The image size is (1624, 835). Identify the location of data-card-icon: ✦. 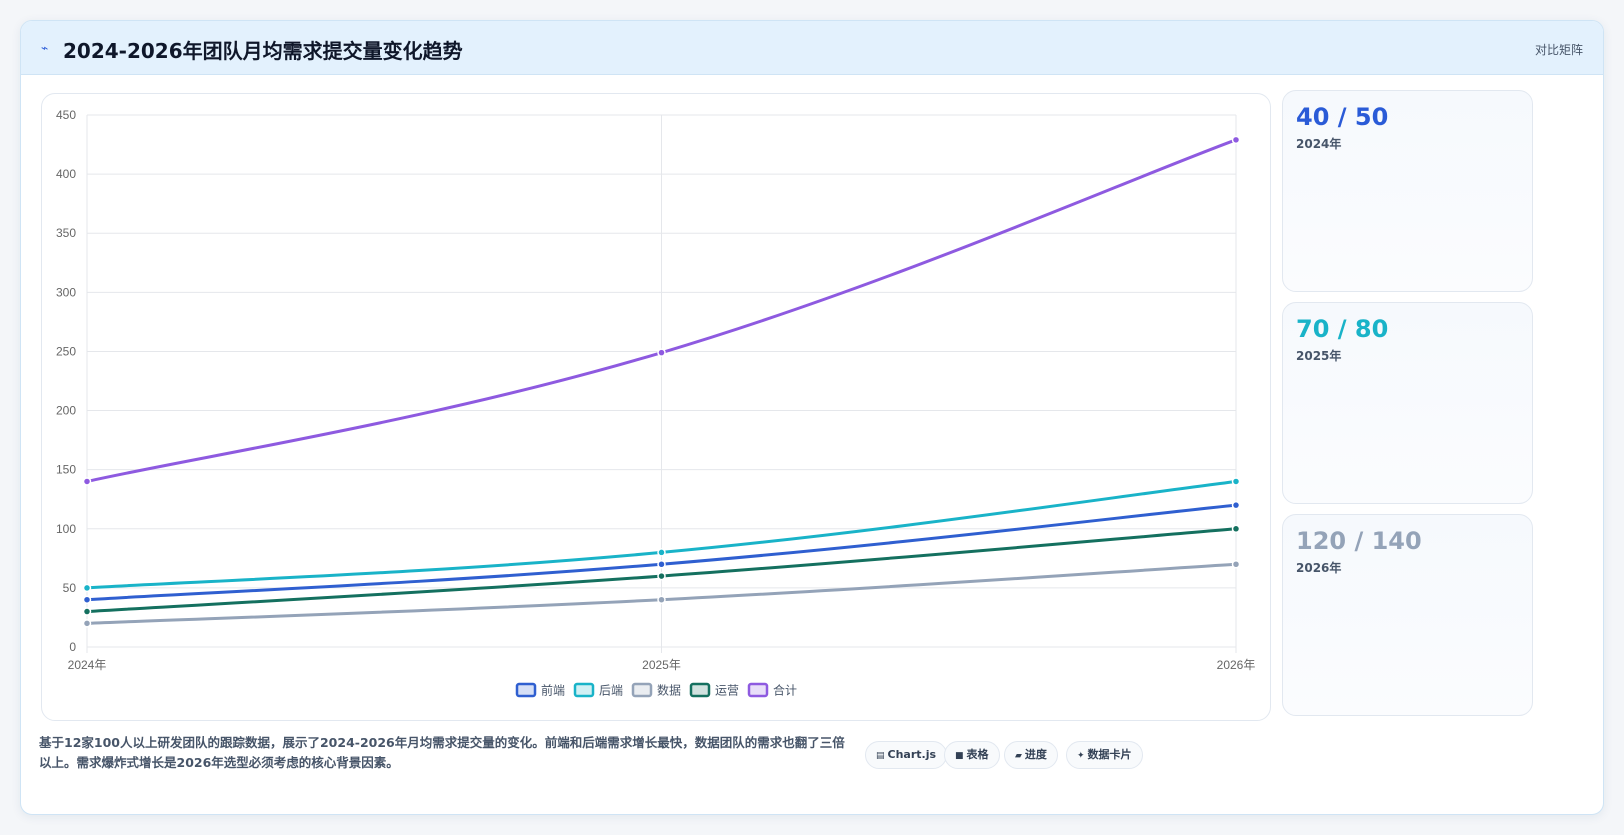
(1081, 756).